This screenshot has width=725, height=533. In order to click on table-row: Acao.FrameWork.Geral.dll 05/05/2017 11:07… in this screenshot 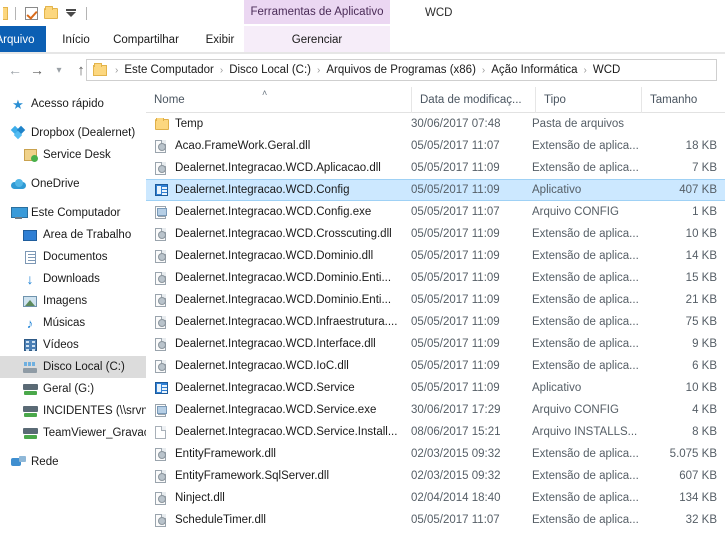, I will do `click(435, 146)`.